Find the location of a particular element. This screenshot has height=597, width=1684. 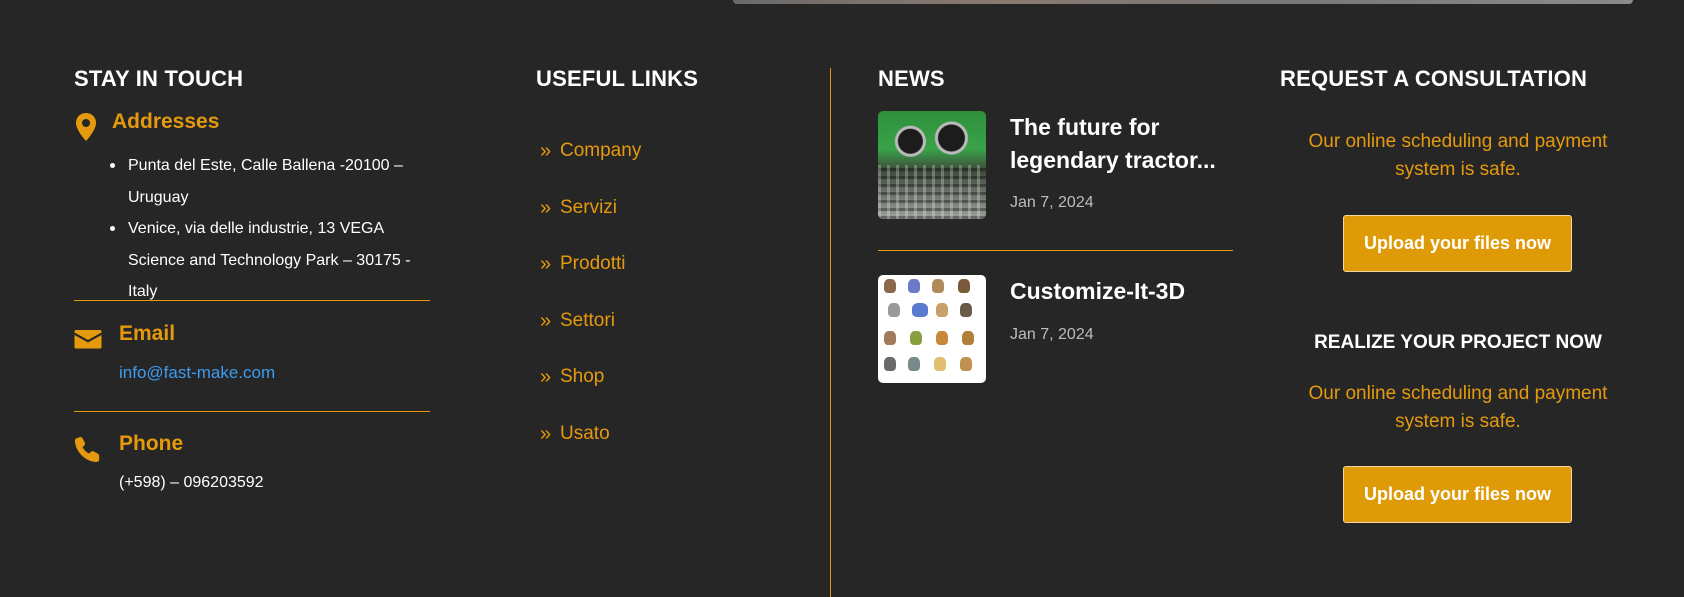

phone-title: Phone is located at coordinates (151, 443).